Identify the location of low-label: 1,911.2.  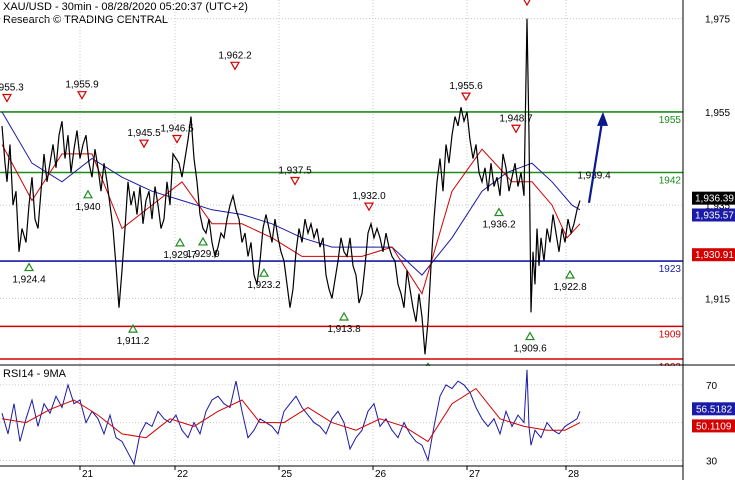
(133, 341).